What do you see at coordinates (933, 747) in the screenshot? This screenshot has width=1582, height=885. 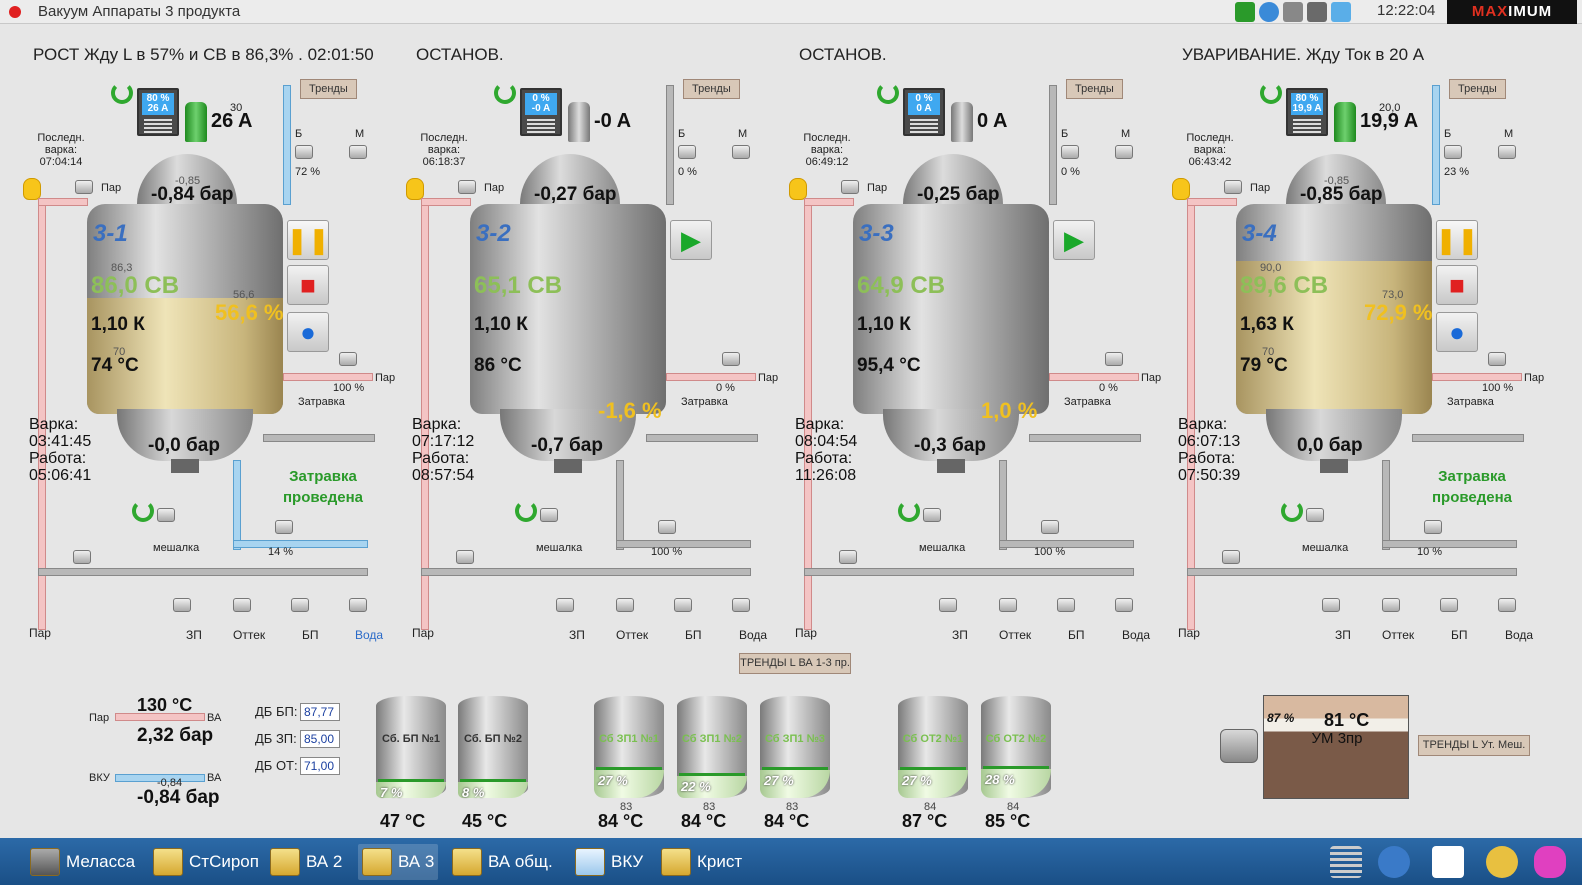 I see `collector-tank: Сб ОТ2 №1 27 %` at bounding box center [933, 747].